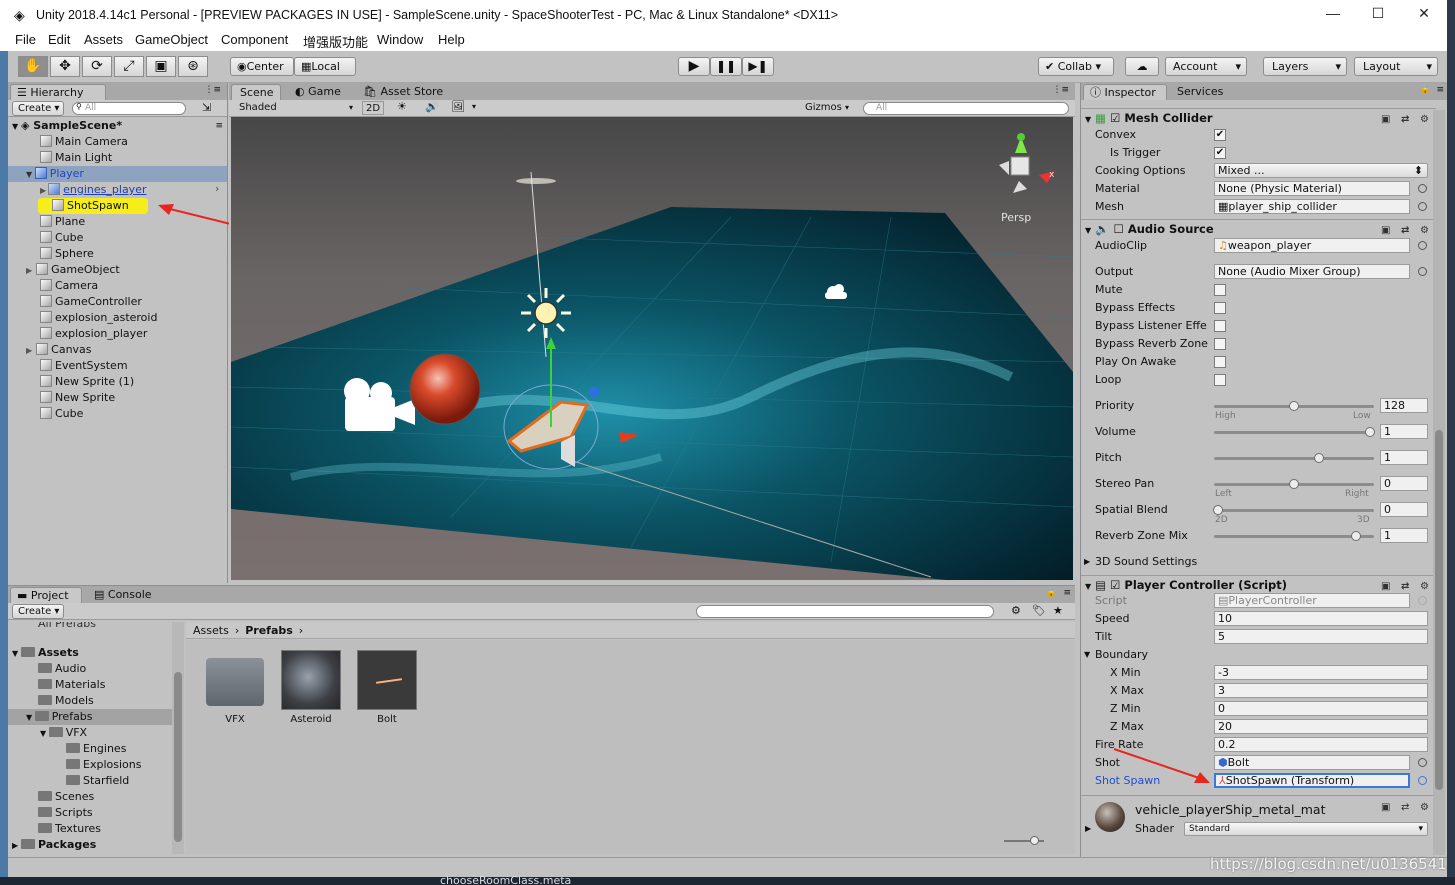 The image size is (1455, 885). Describe the element at coordinates (98, 318) in the screenshot. I see `hierarchy-item: explosion_asteroid` at that location.